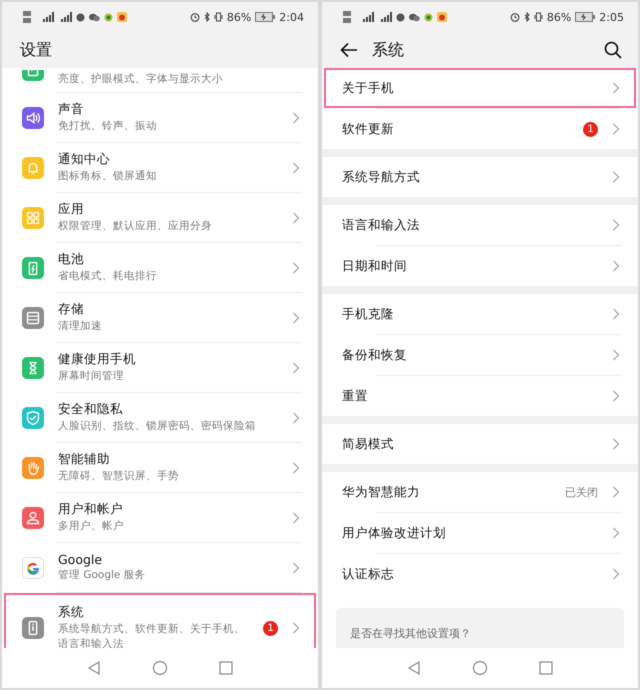 The image size is (640, 690). What do you see at coordinates (33, 117) in the screenshot?
I see `speaker-icon` at bounding box center [33, 117].